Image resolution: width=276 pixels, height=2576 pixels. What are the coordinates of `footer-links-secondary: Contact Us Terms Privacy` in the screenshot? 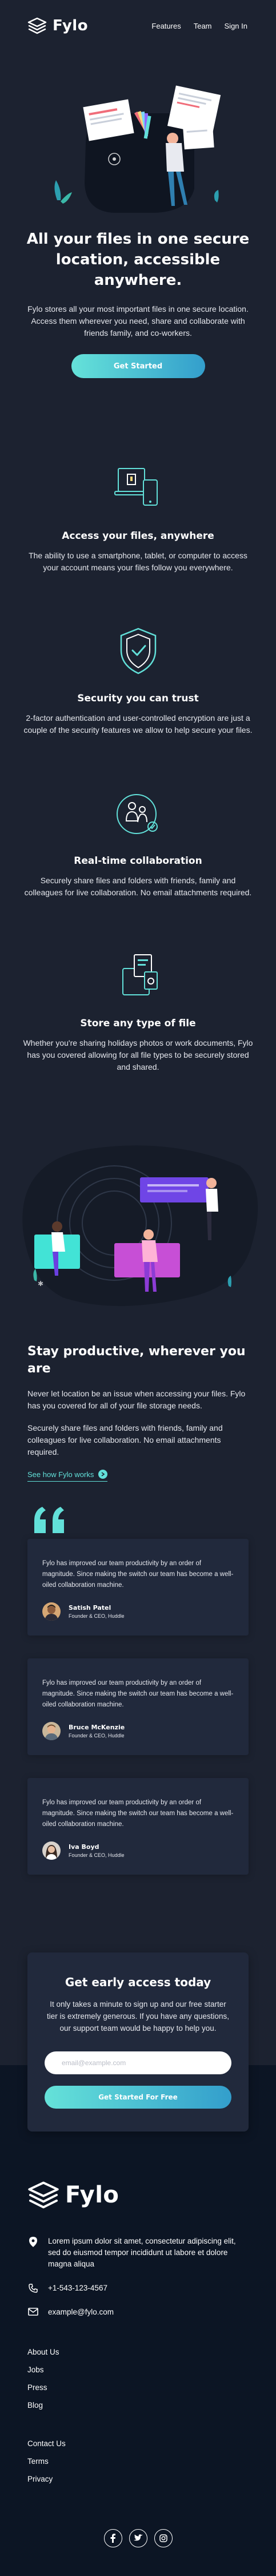 It's located at (138, 2461).